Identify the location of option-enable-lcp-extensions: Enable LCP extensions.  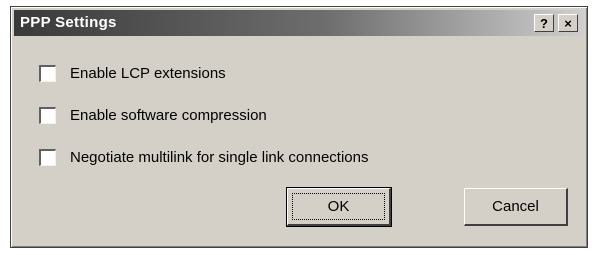
(132, 73).